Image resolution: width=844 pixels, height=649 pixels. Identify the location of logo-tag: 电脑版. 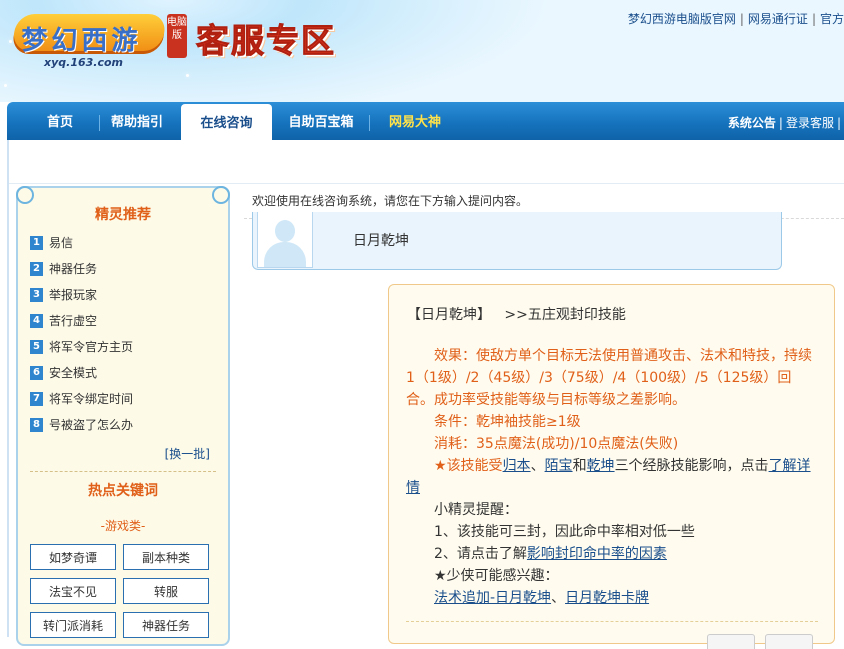
(177, 36).